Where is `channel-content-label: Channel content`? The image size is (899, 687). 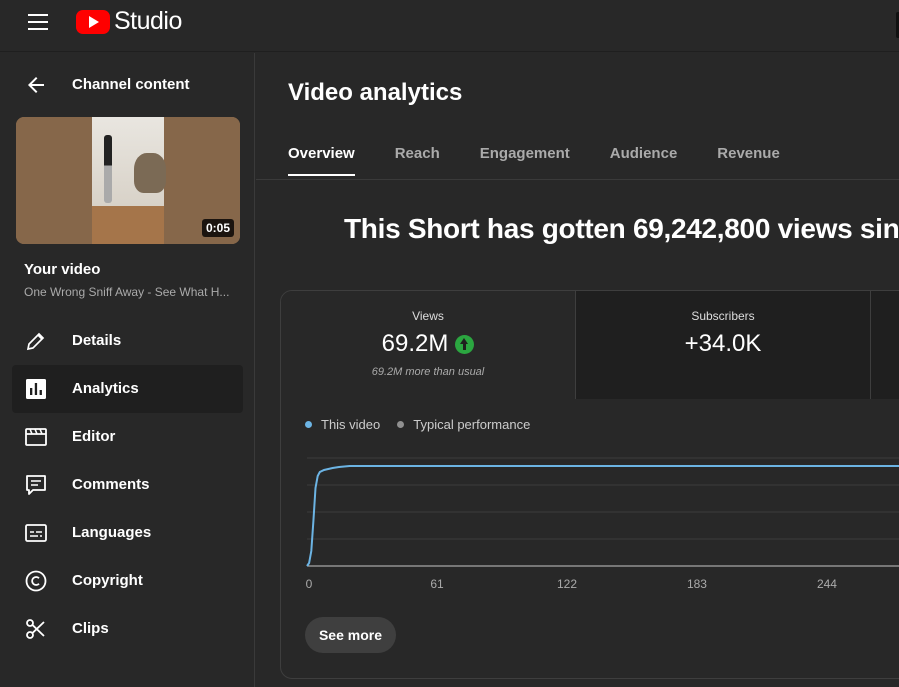 channel-content-label: Channel content is located at coordinates (131, 84).